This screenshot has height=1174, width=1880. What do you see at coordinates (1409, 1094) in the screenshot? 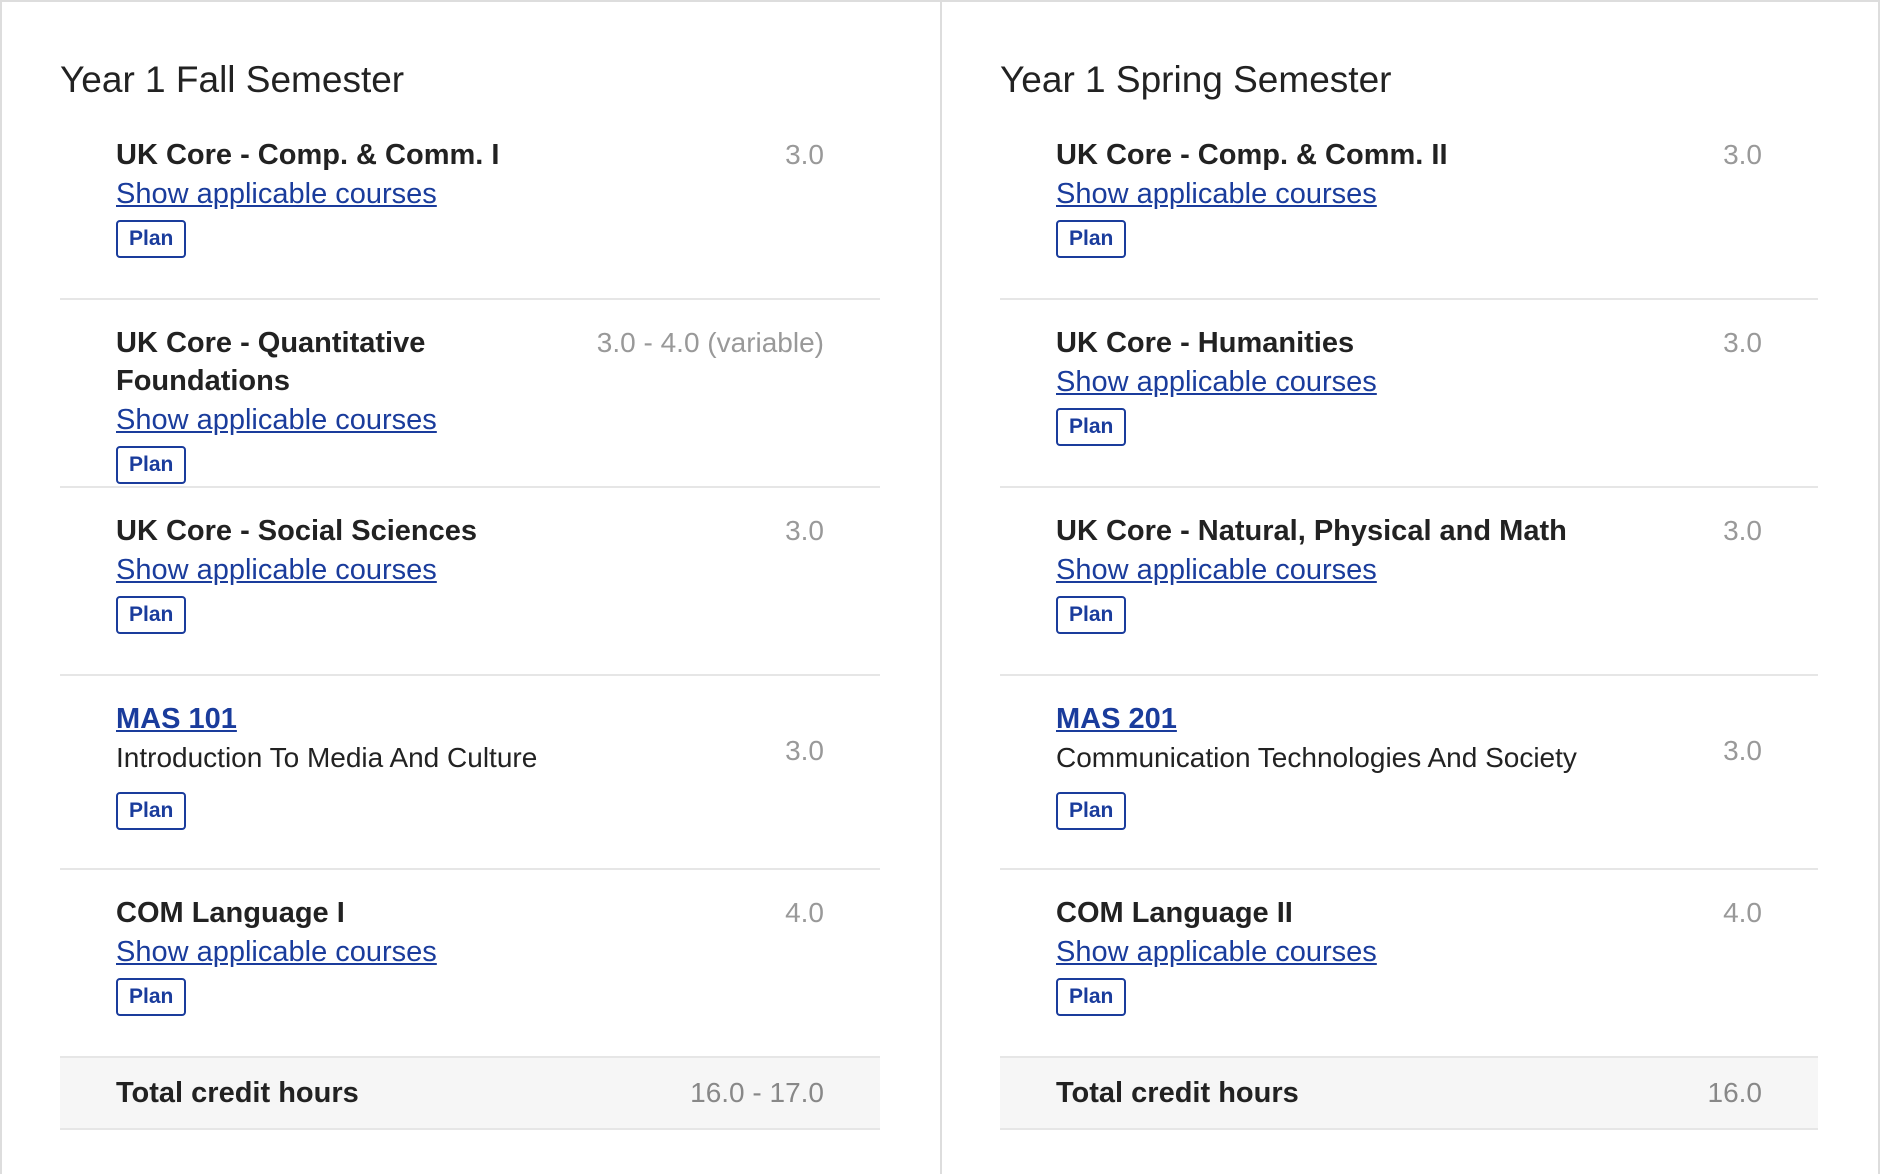
I see `total-credit-hours-row: Total credit hours 16.0` at bounding box center [1409, 1094].